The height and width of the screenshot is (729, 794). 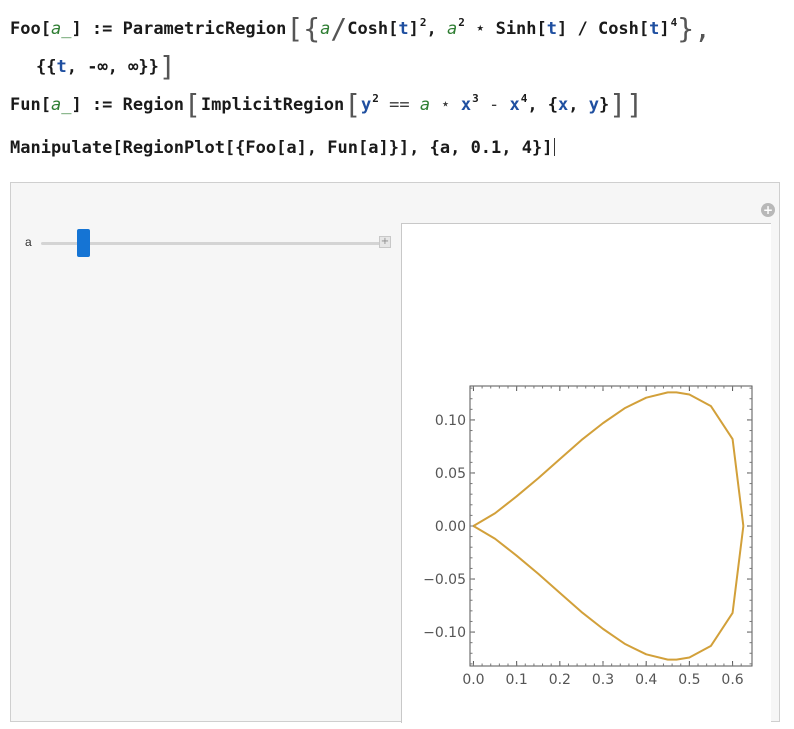 I want to click on code-token: ⋆ Sinh[, so click(x=505, y=29).